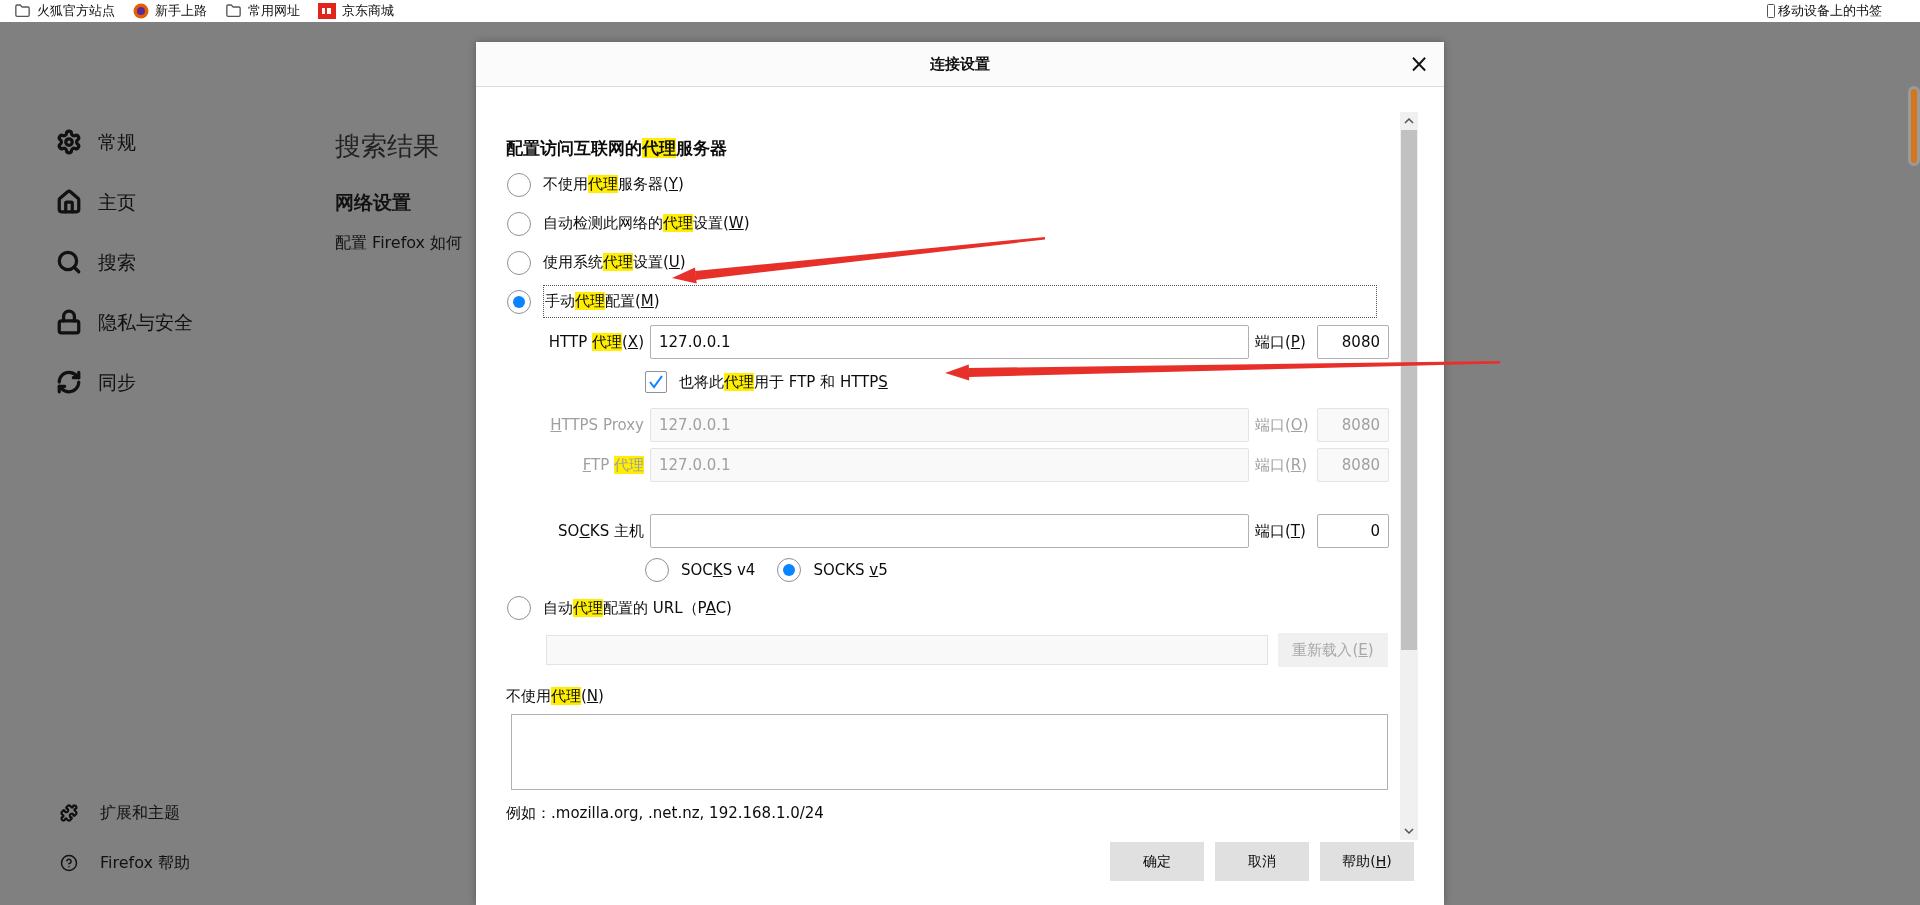 The image size is (1920, 905). What do you see at coordinates (850, 570) in the screenshot?
I see `radio-label: SOCKS v5` at bounding box center [850, 570].